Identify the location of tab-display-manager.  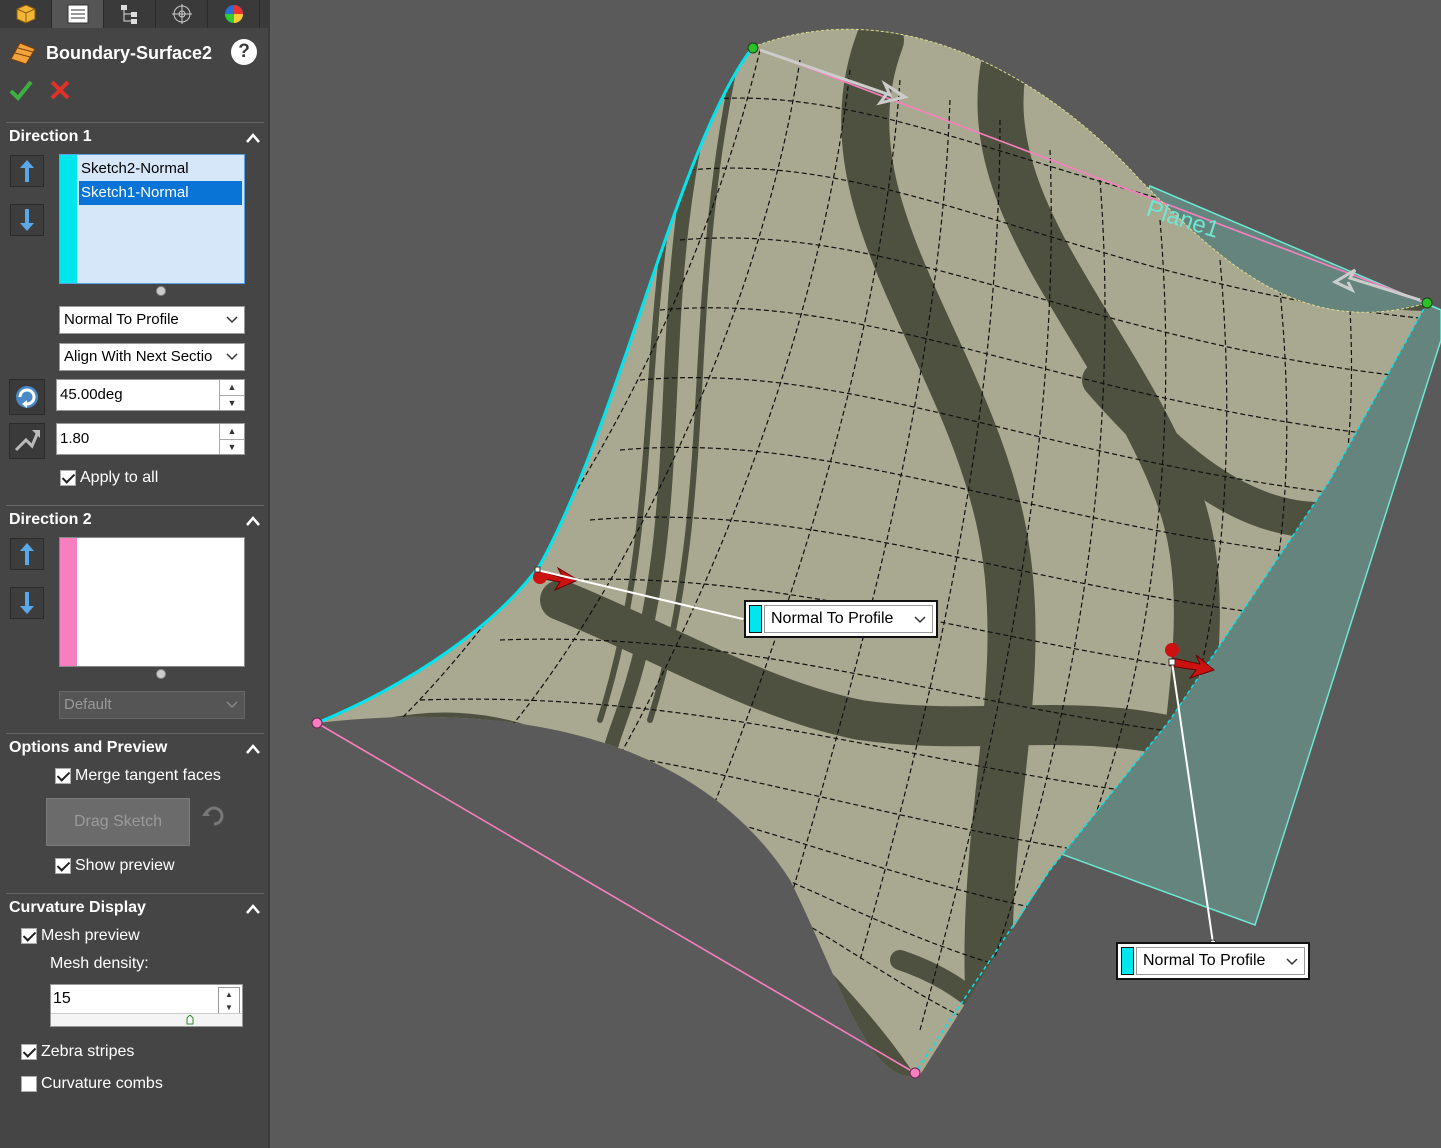
(234, 14).